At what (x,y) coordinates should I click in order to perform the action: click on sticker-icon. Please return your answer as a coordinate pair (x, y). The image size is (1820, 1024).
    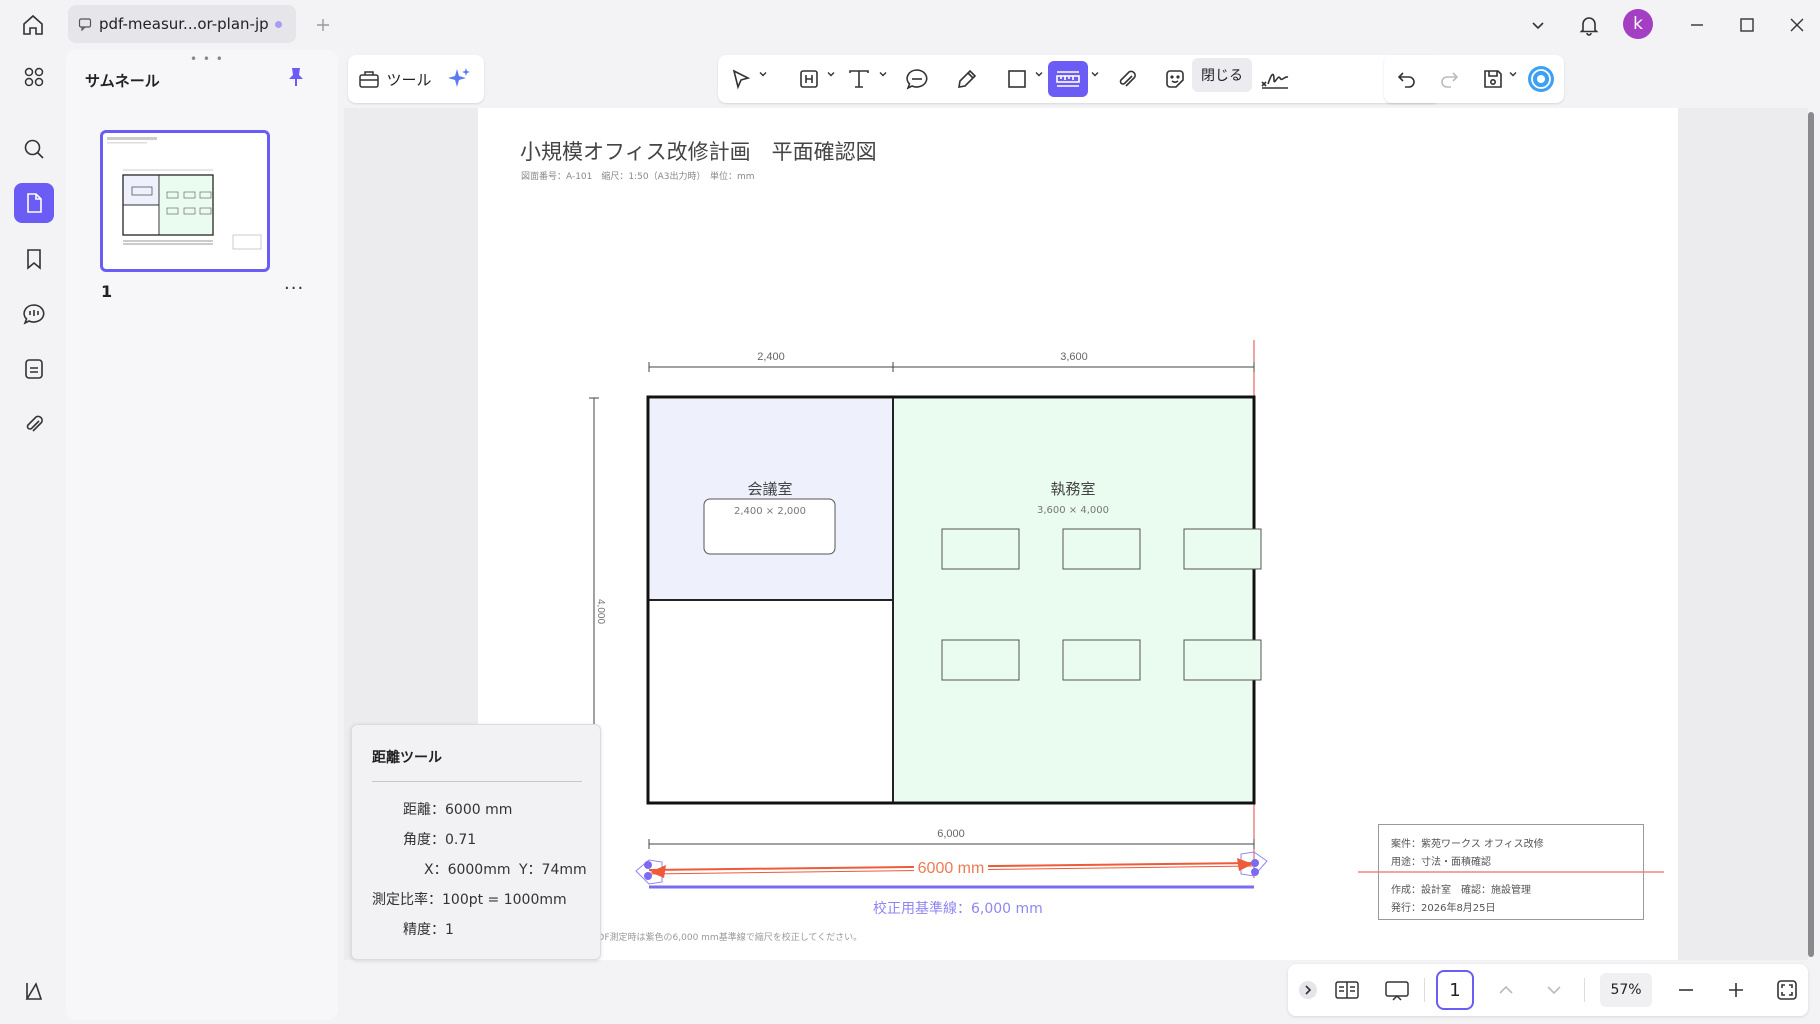
    Looking at the image, I should click on (1175, 79).